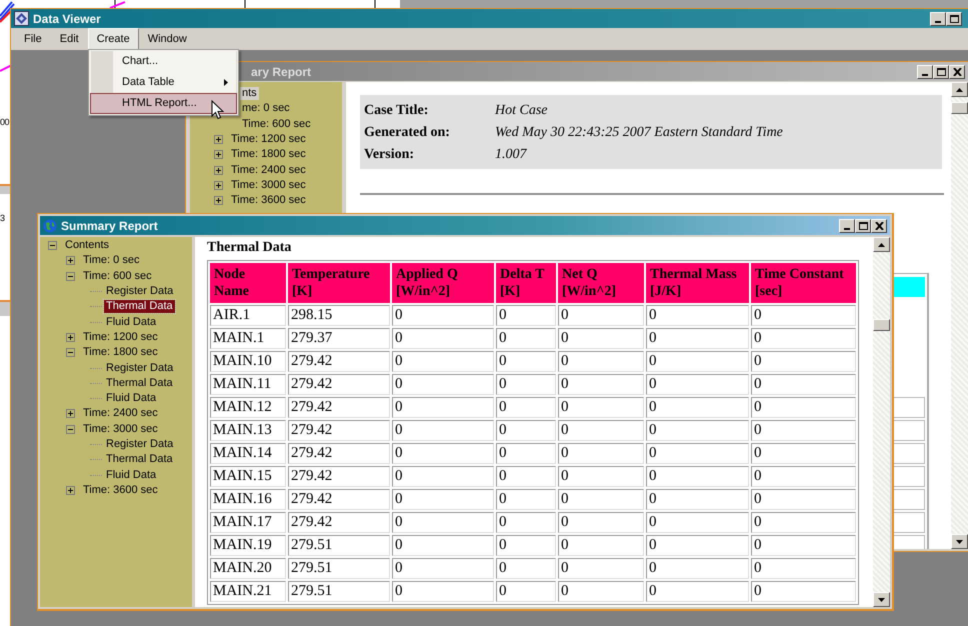  Describe the element at coordinates (639, 133) in the screenshot. I see `field-value: Wed May 30 22:43:25 2007 Eastern Standard Time` at that location.